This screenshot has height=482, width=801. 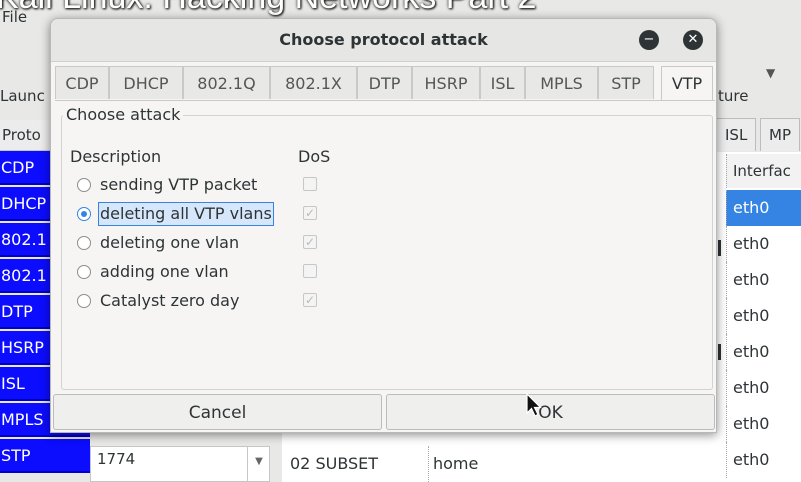 I want to click on description-column-header: Description, so click(x=116, y=156).